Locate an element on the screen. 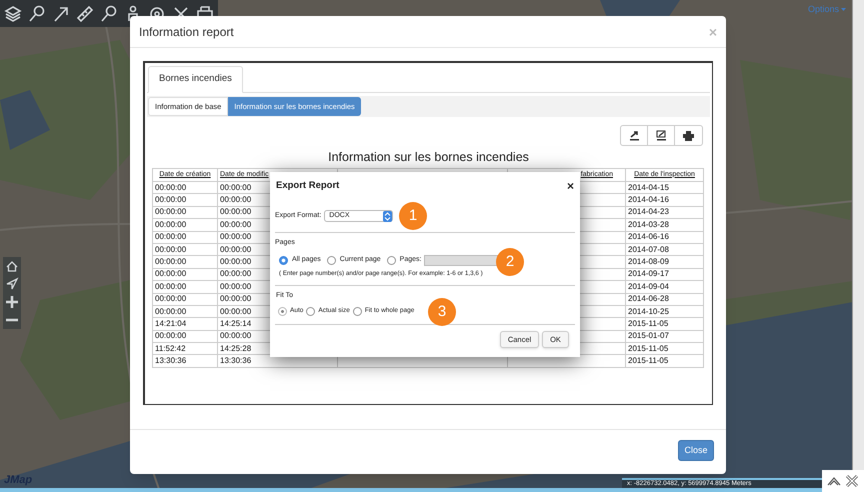 Image resolution: width=864 pixels, height=492 pixels. close-icon is located at coordinates (852, 481).